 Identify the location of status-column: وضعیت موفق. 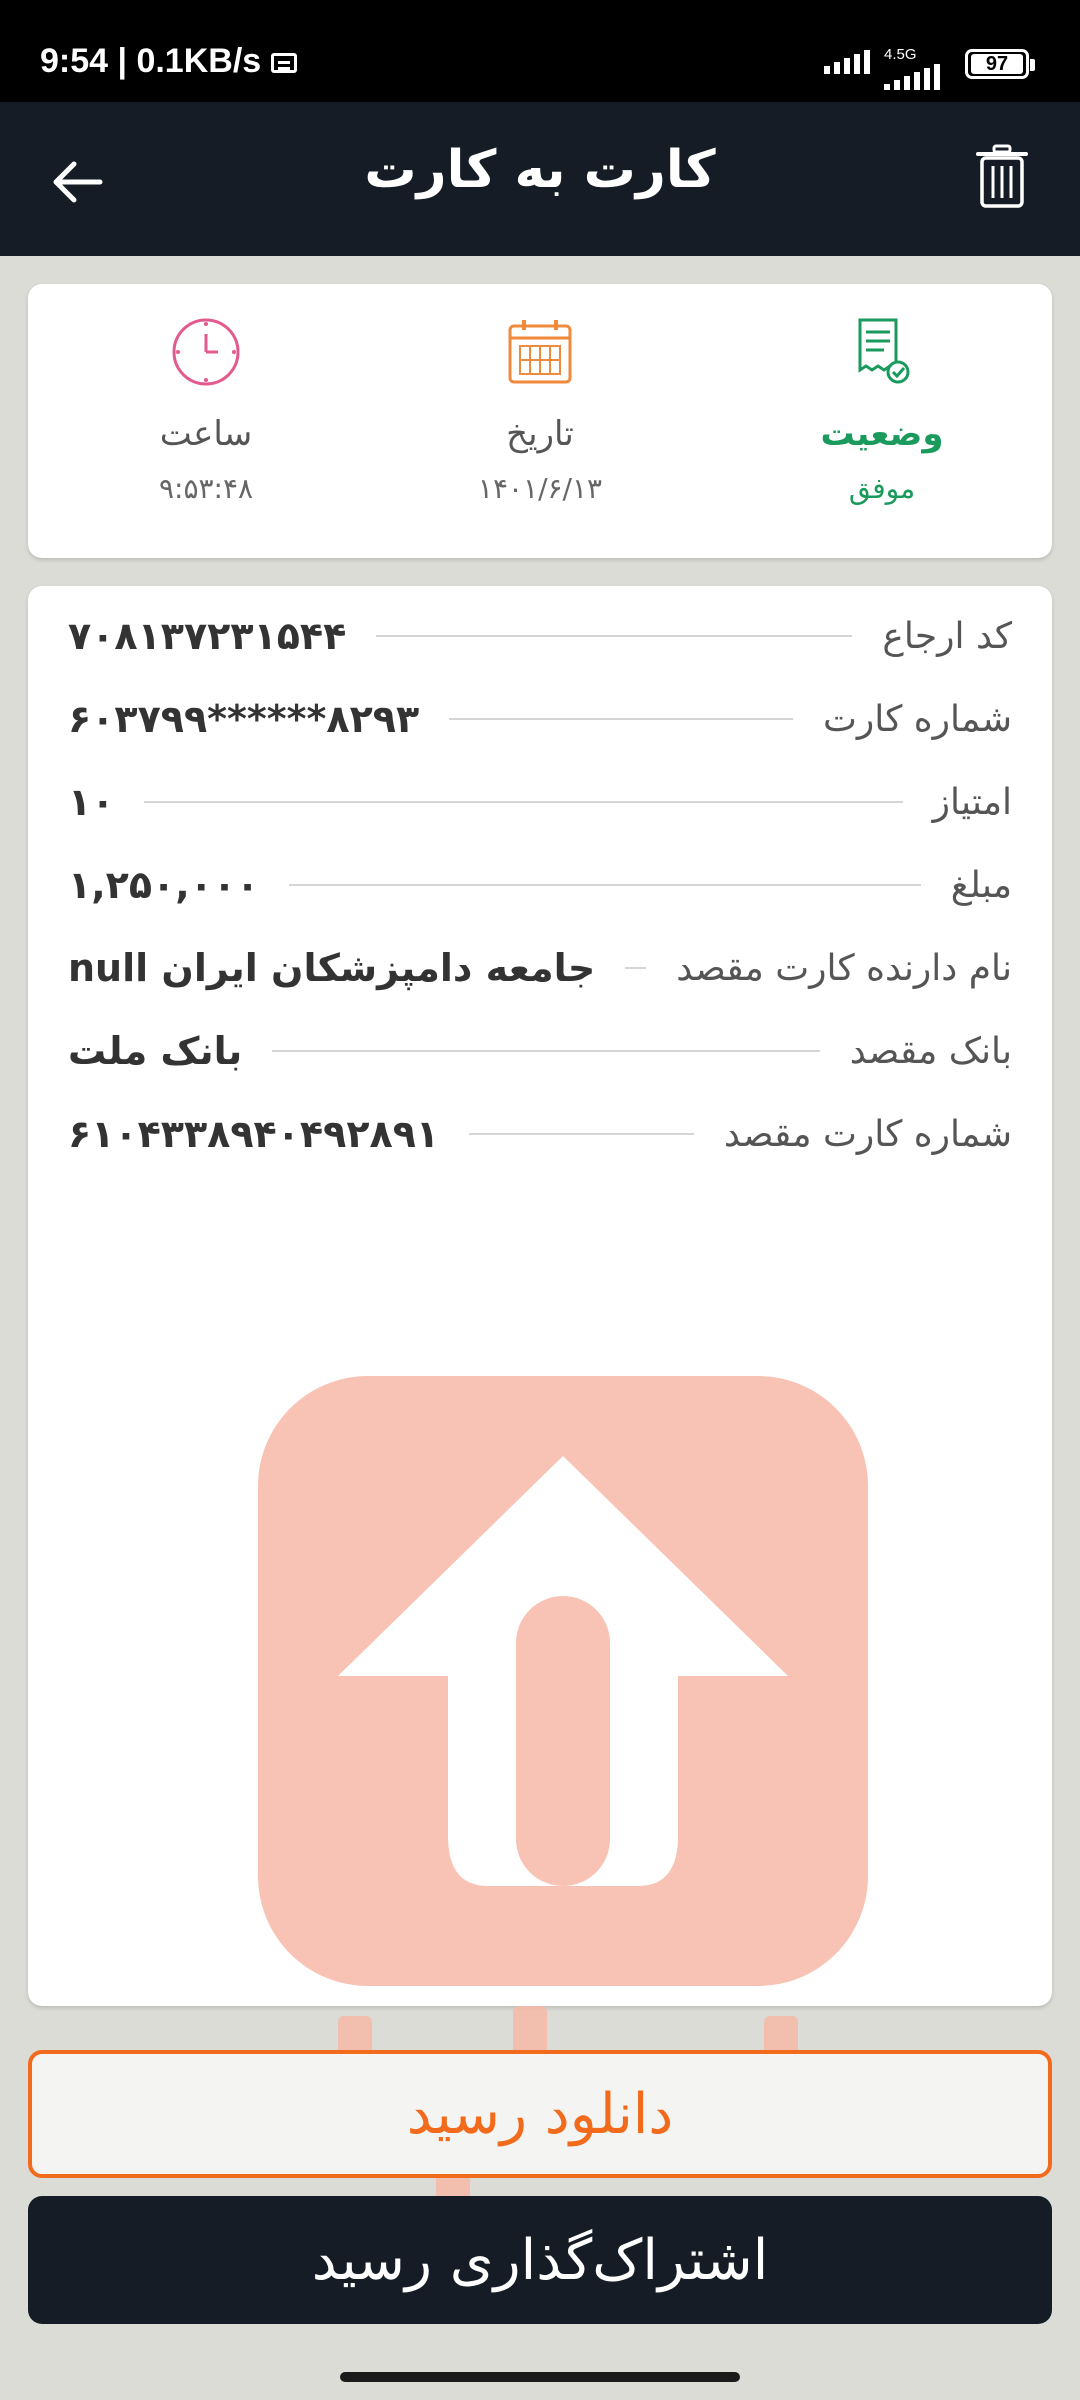
(882, 409).